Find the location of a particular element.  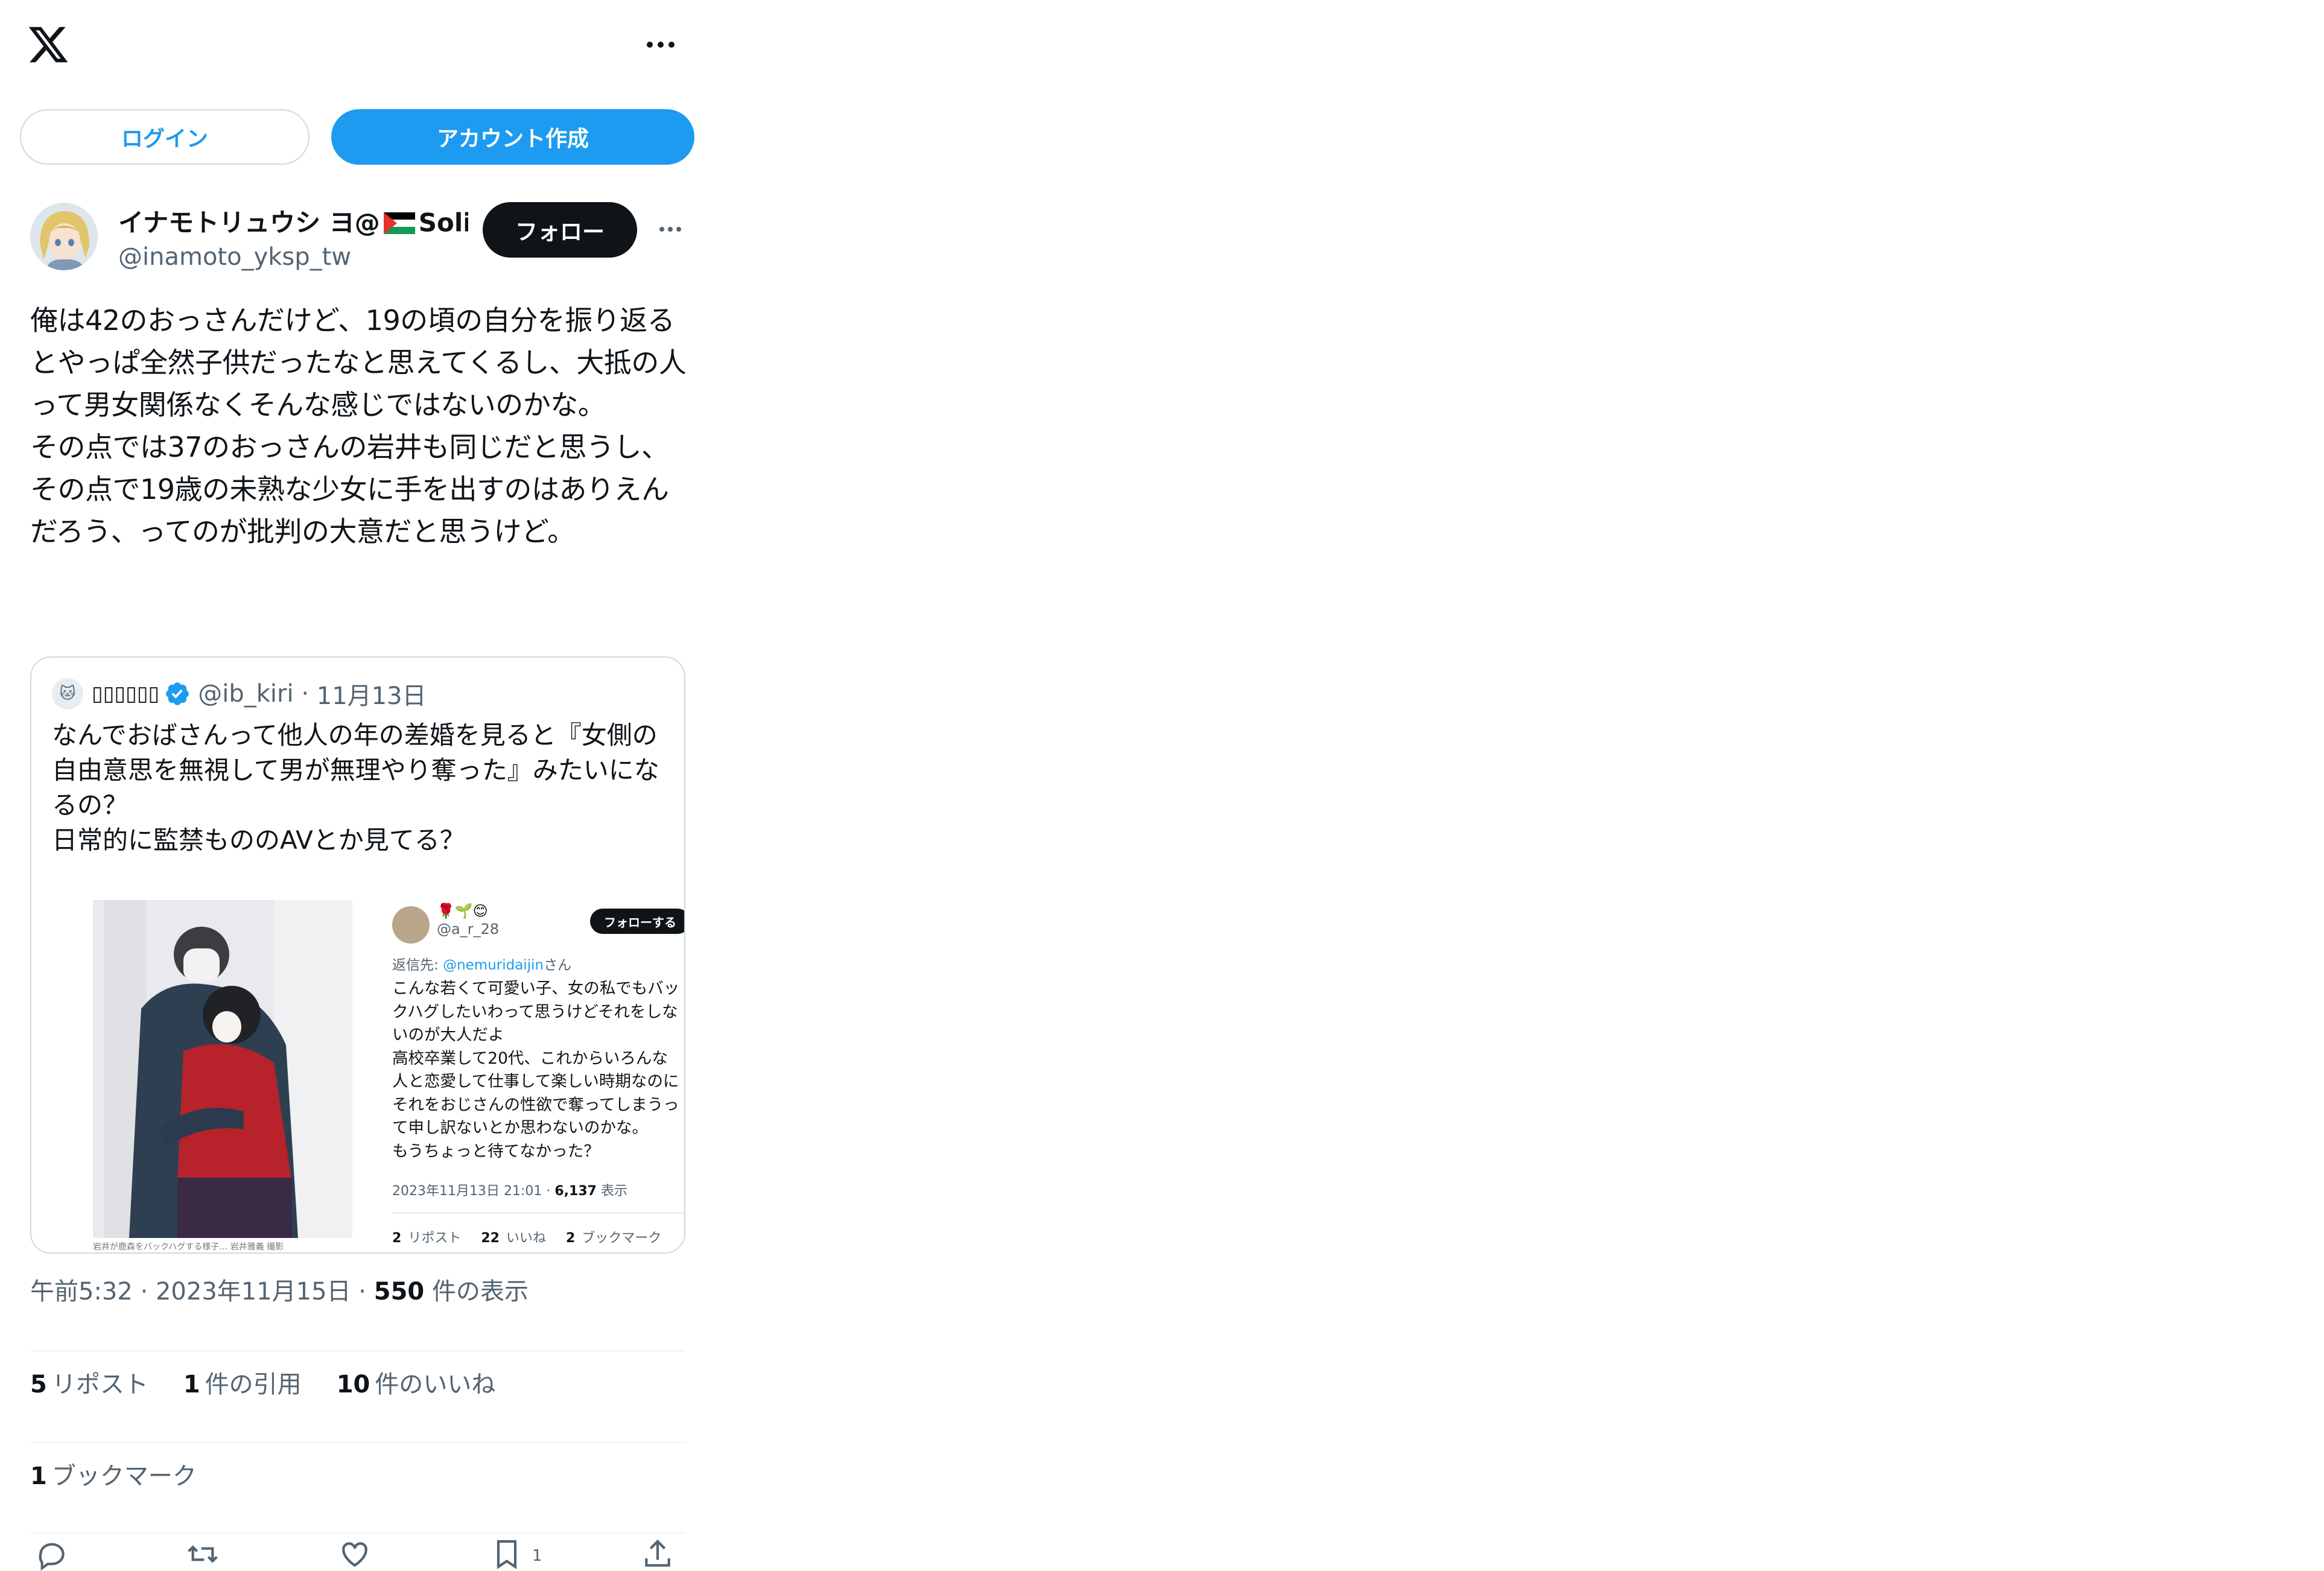

views-count: 550 is located at coordinates (399, 1292).